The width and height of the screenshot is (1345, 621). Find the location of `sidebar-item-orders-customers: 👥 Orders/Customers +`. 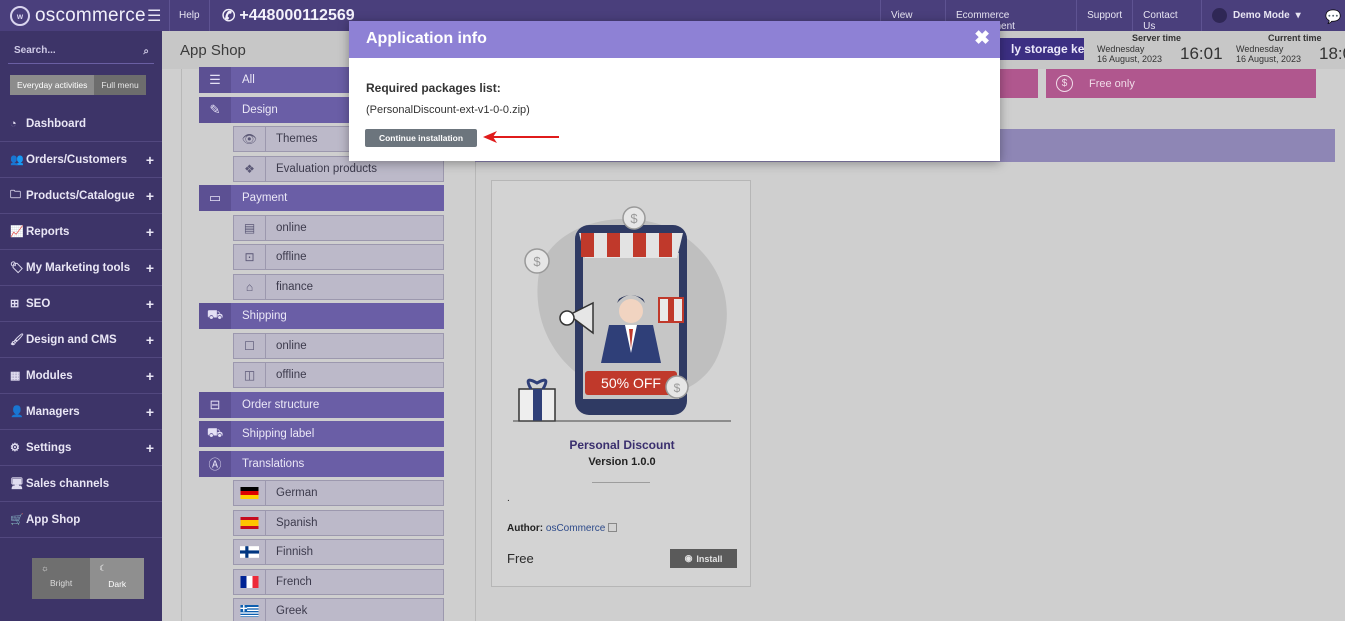

sidebar-item-orders-customers: 👥 Orders/Customers + is located at coordinates (81, 160).